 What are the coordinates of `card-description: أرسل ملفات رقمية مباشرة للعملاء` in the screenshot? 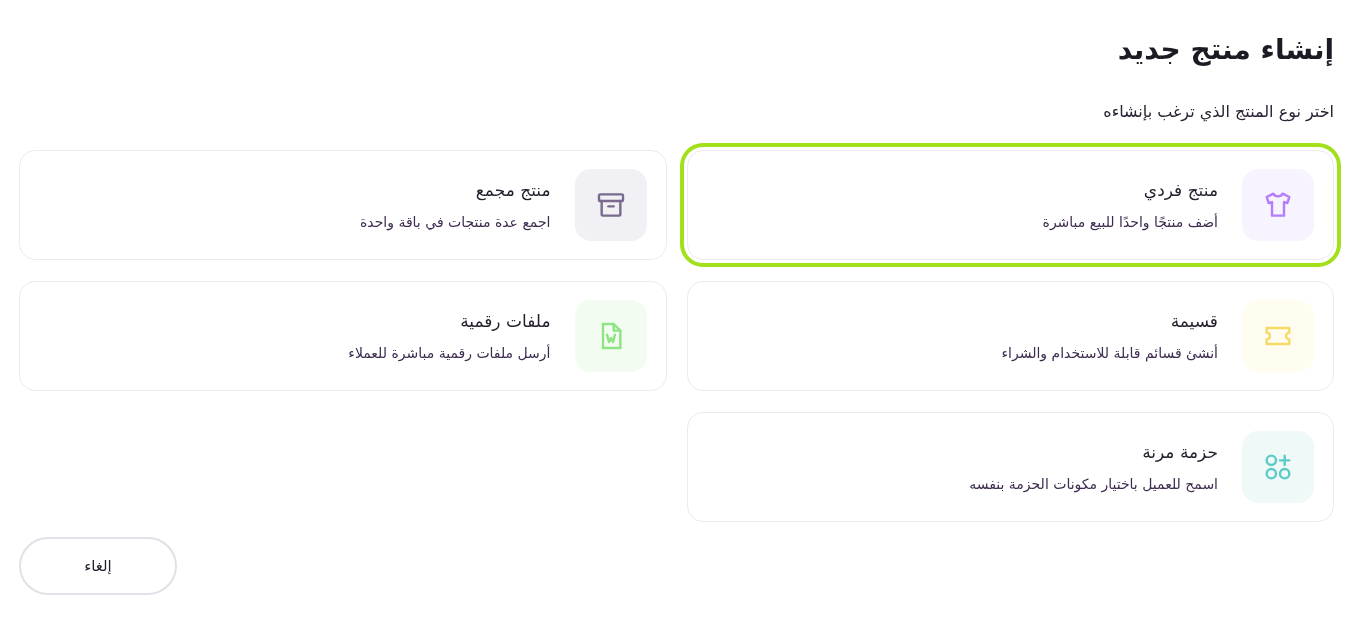 It's located at (449, 353).